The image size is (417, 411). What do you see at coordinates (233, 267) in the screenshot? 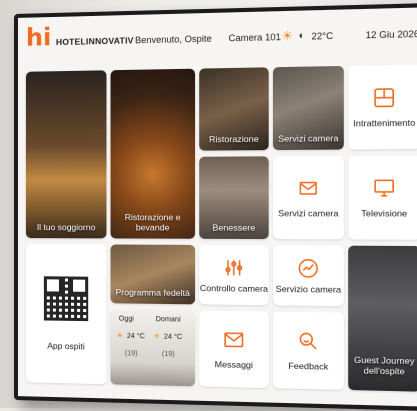
I see `sliders-icon` at bounding box center [233, 267].